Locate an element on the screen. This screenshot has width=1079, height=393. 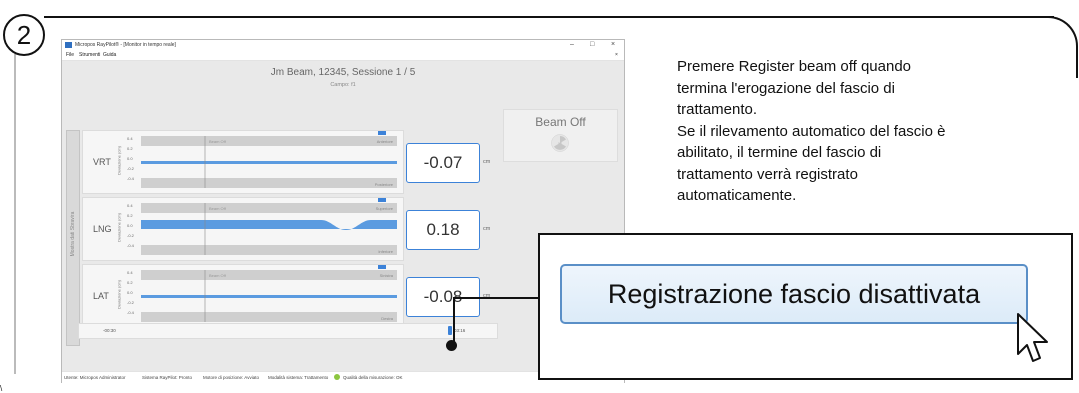
beam-status-label: Beam Off is located at coordinates (560, 122).